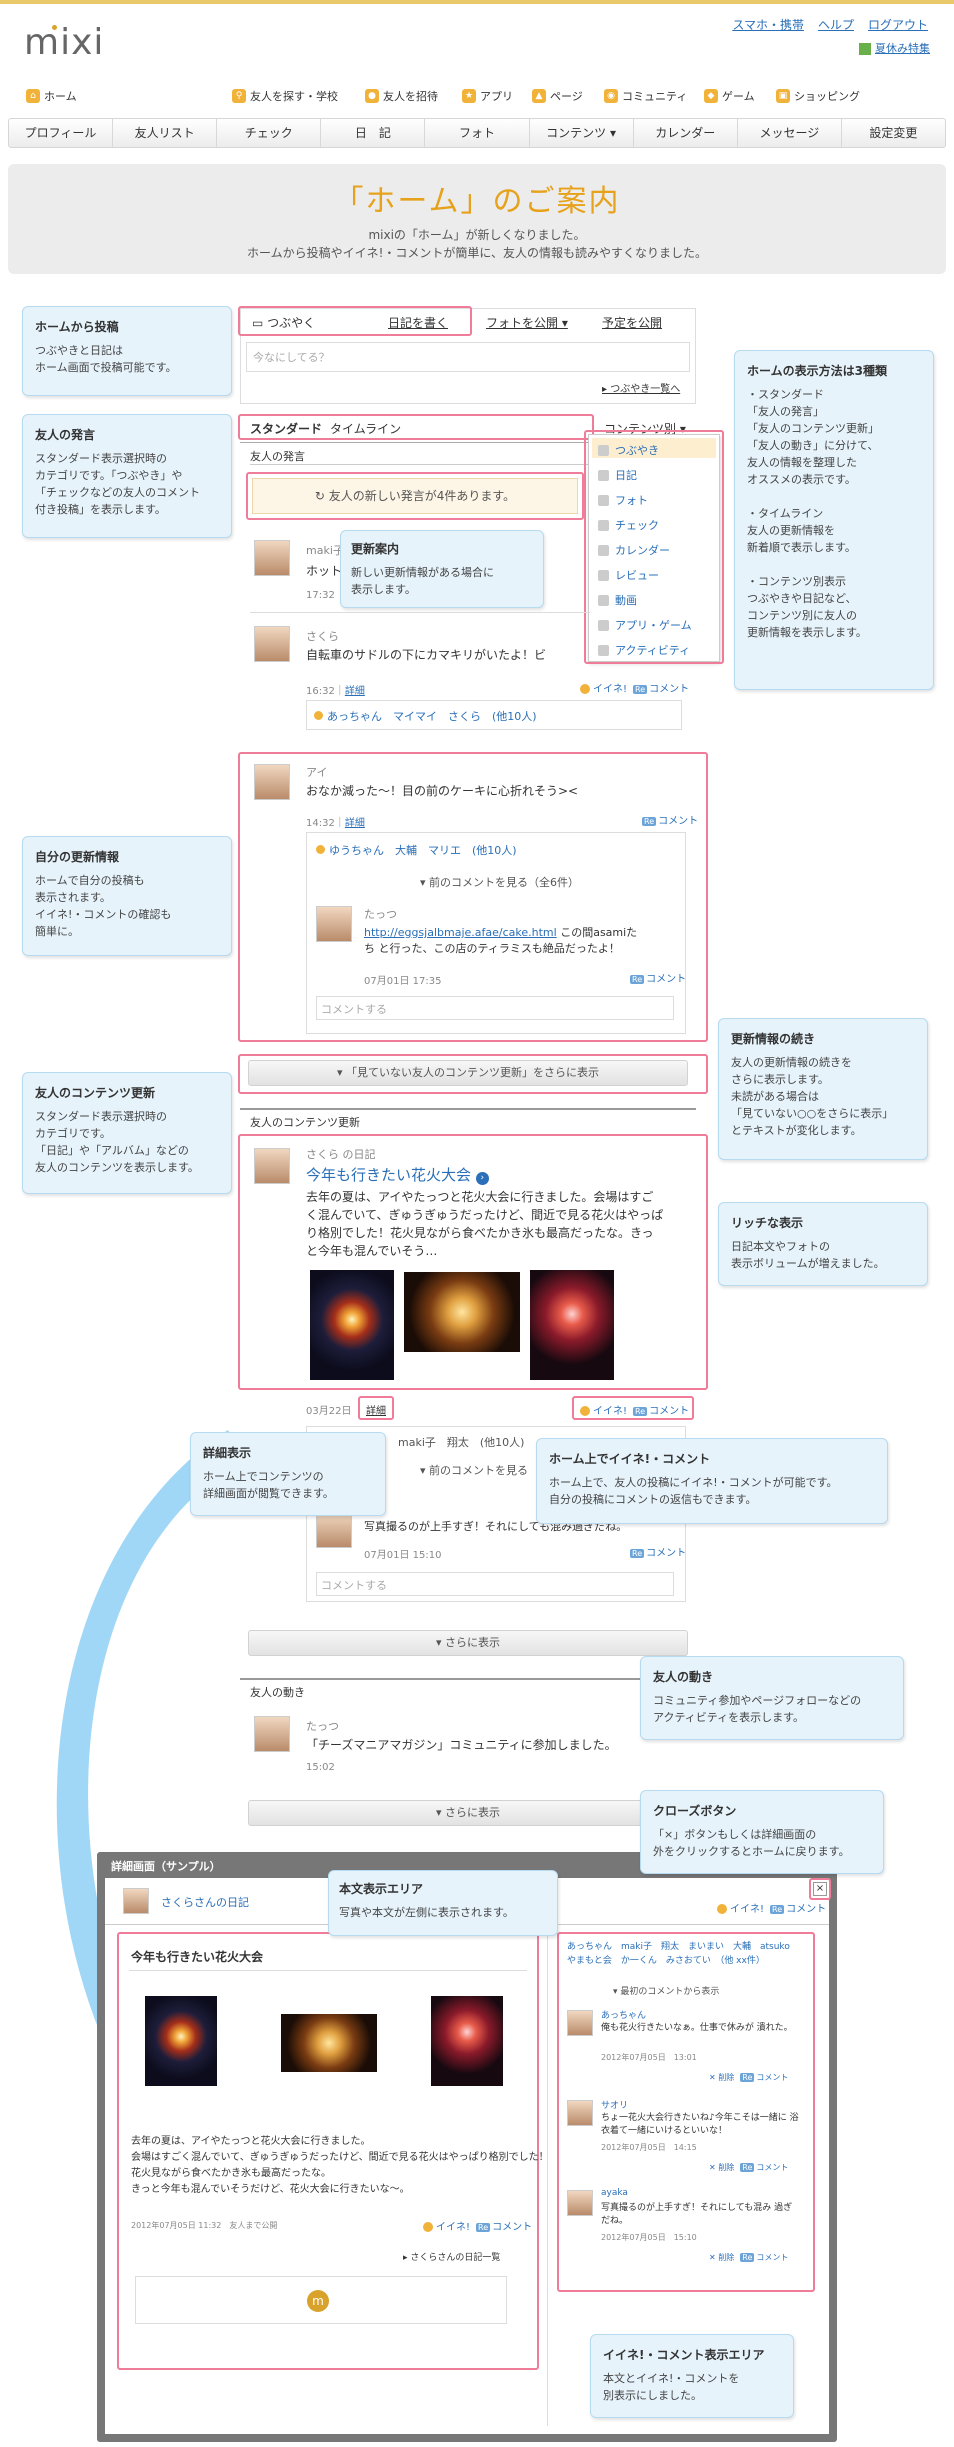 The image size is (954, 2447). Describe the element at coordinates (547, 2179) in the screenshot. I see `column-divider` at that location.